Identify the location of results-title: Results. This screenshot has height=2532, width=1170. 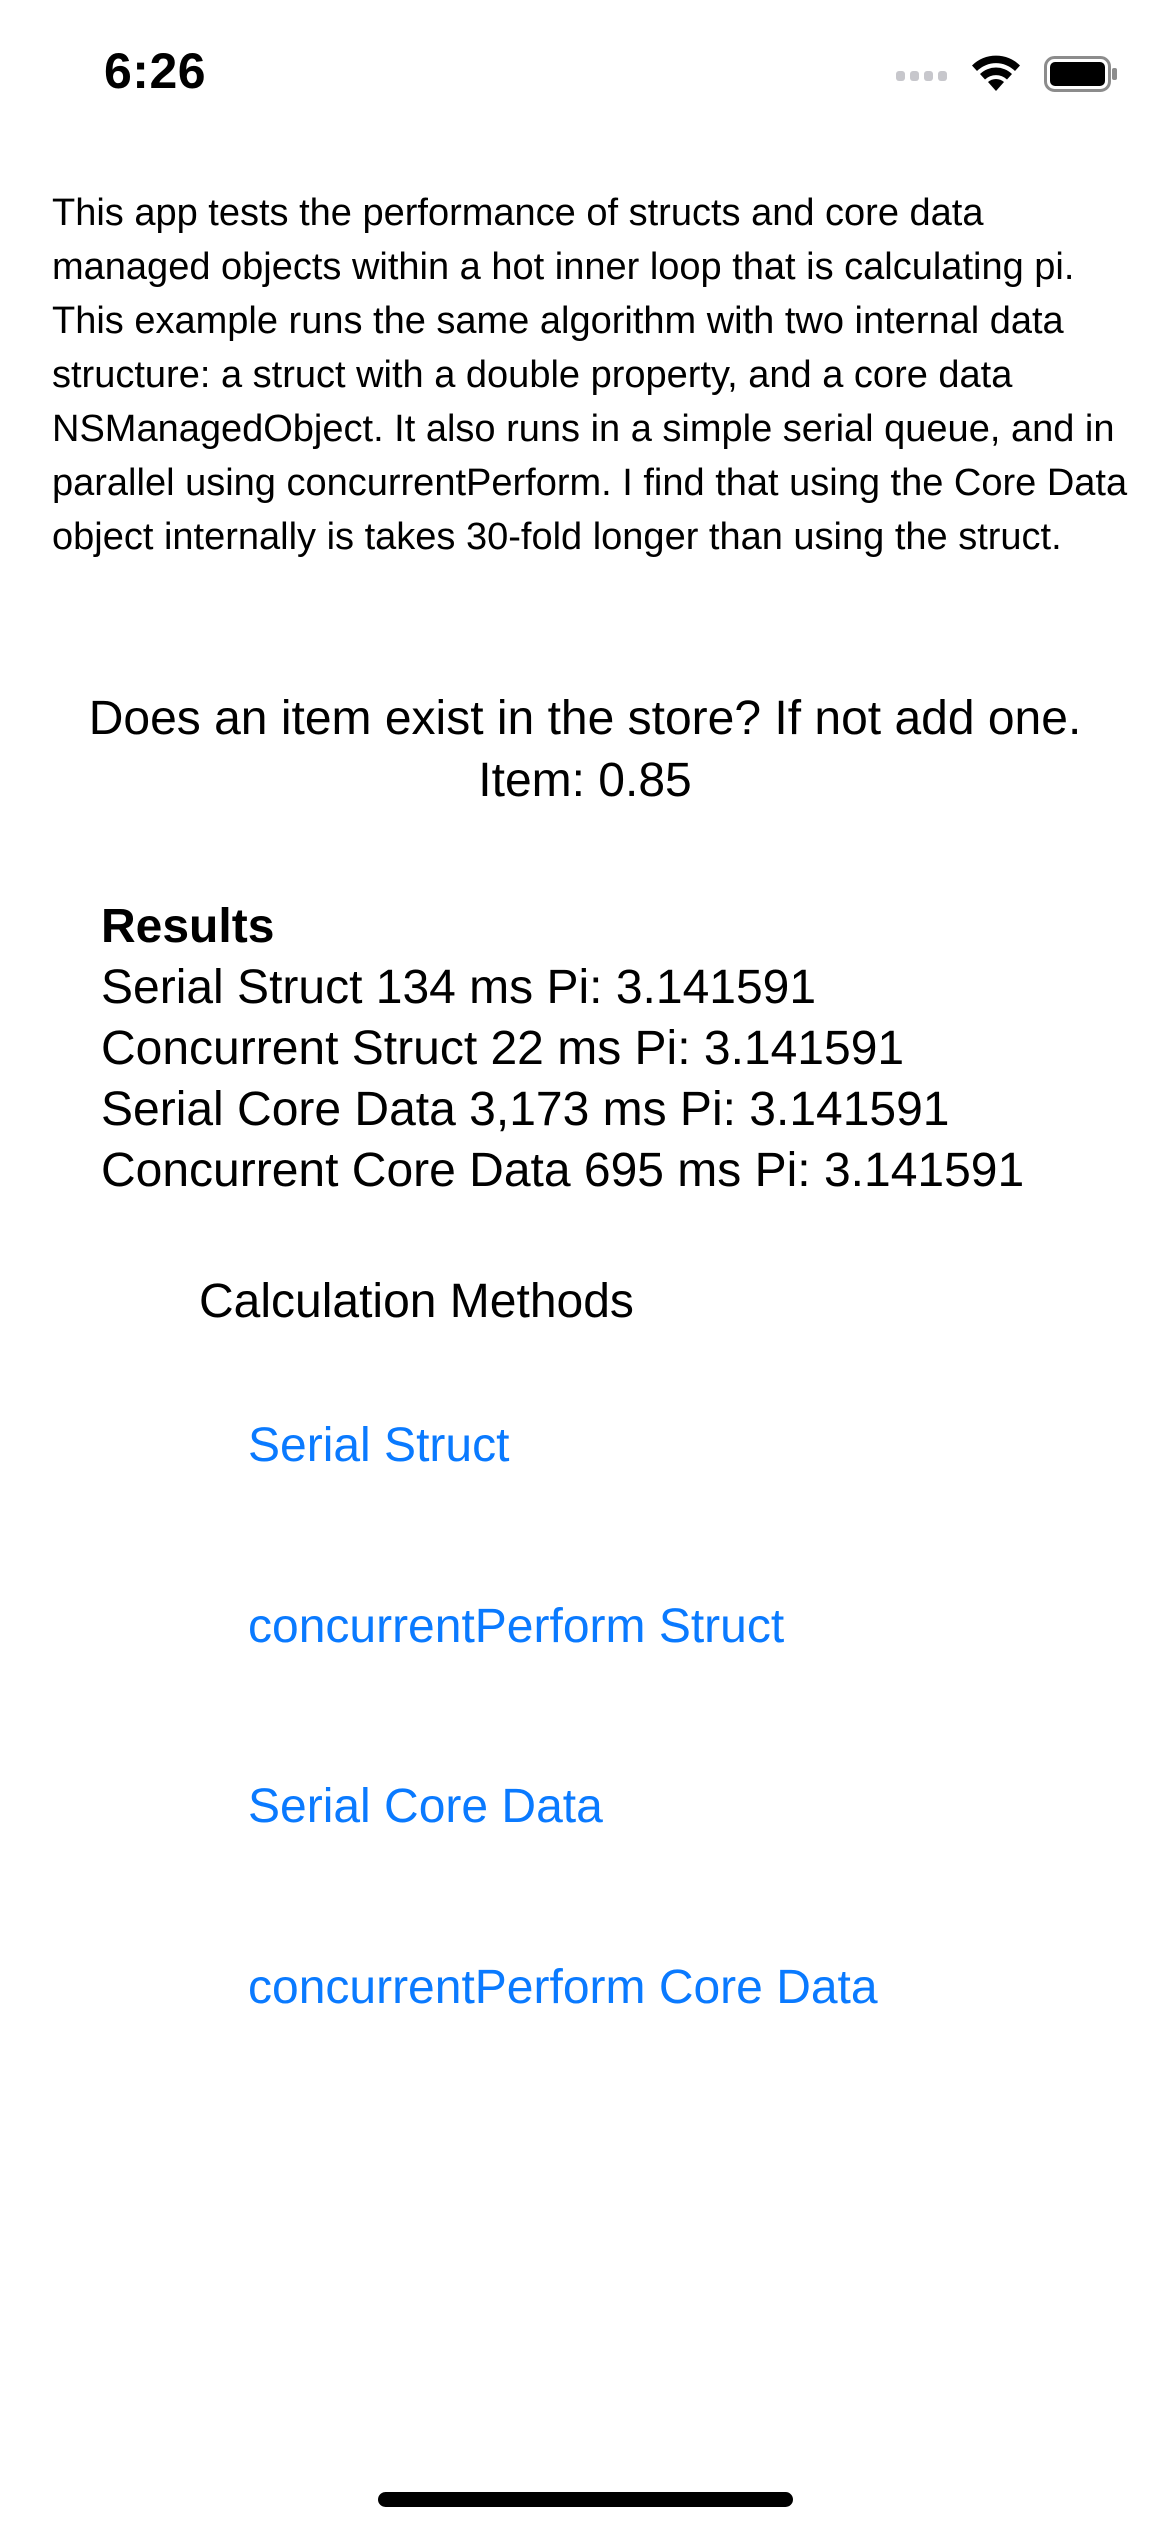
(188, 926).